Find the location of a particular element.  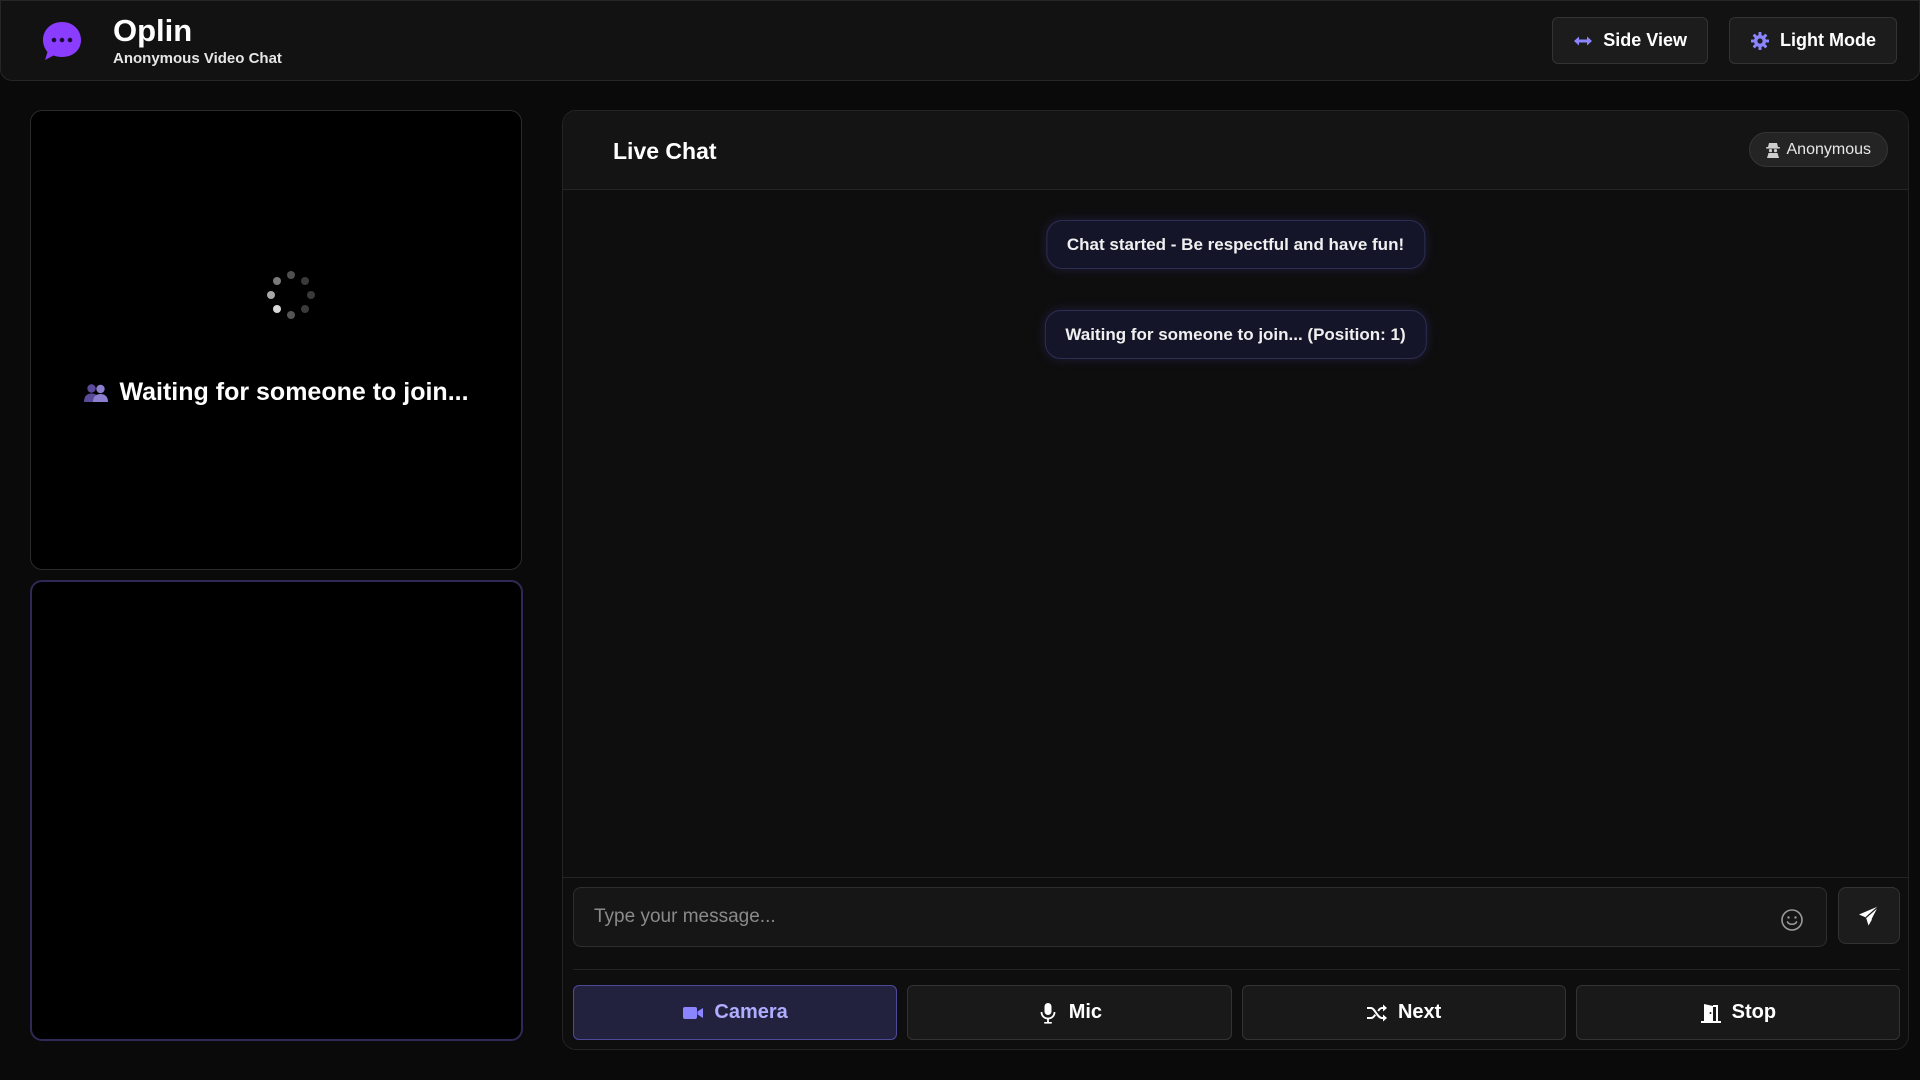

call-controls: Camera Mic Next Stop is located at coordinates (1236, 1012).